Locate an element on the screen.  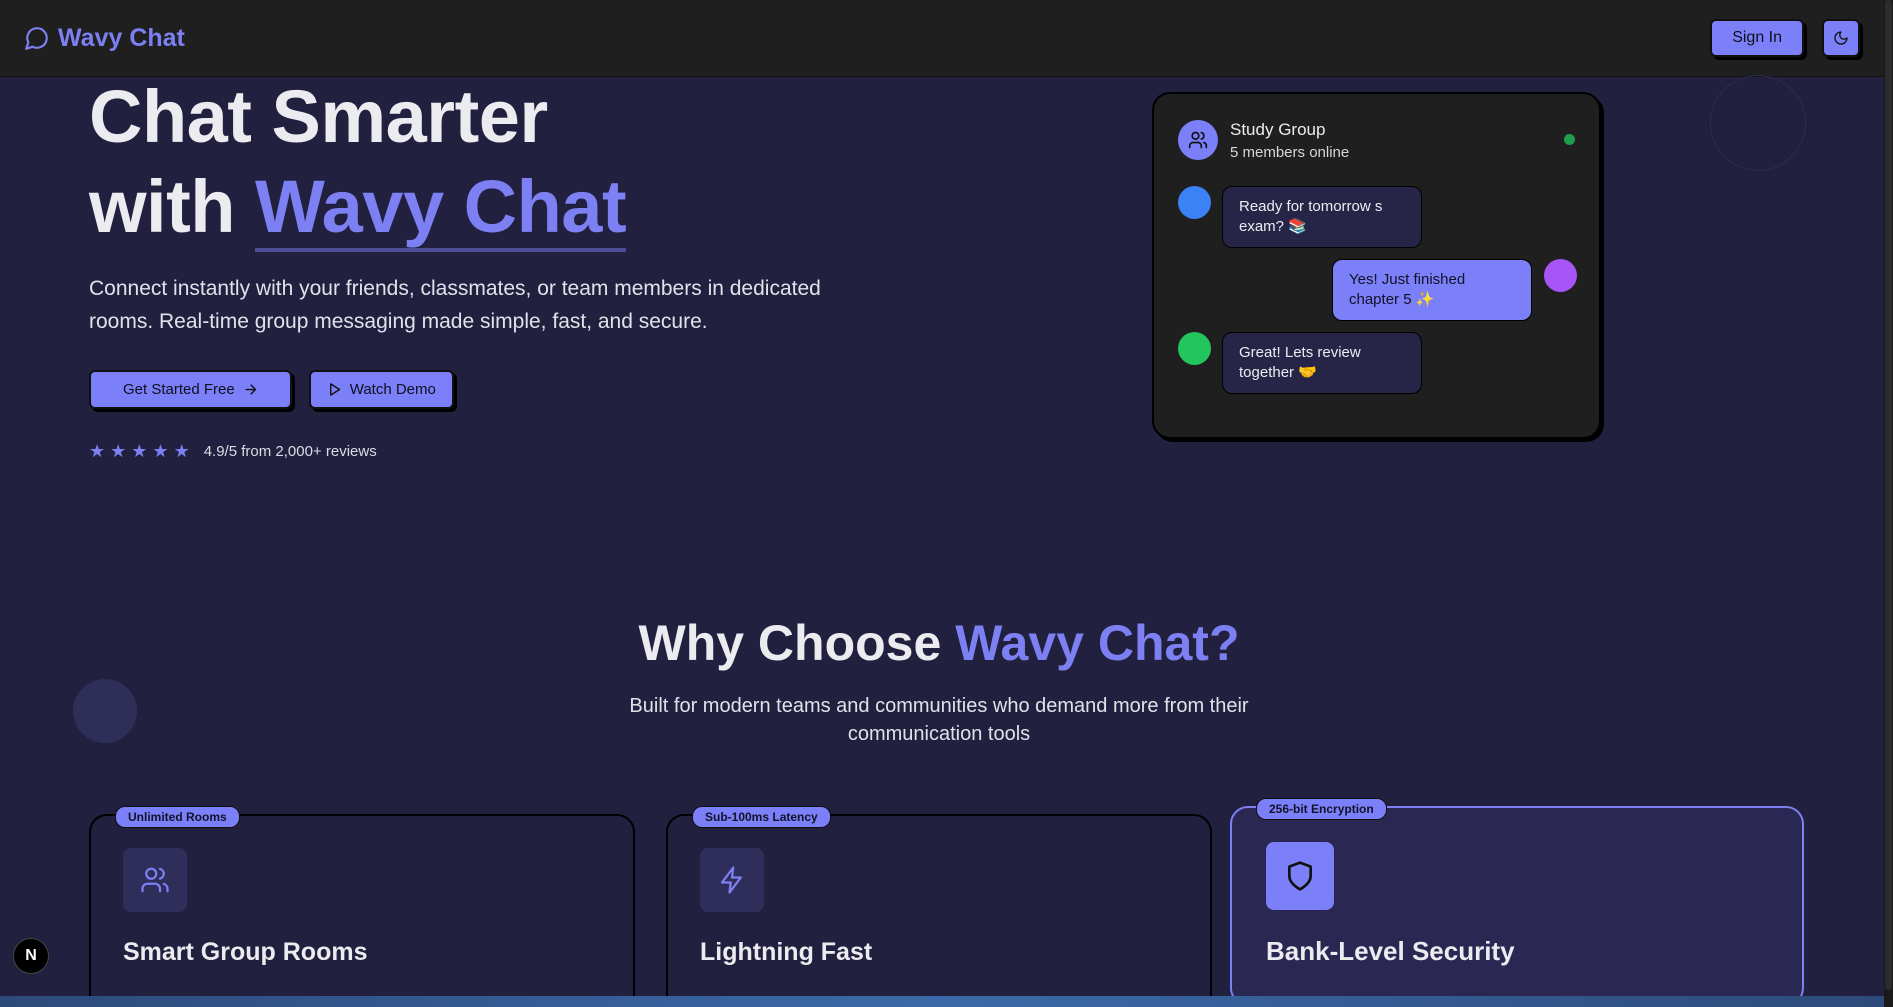
hero-title: Chat Smarter with Wavy Chat is located at coordinates (358, 162).